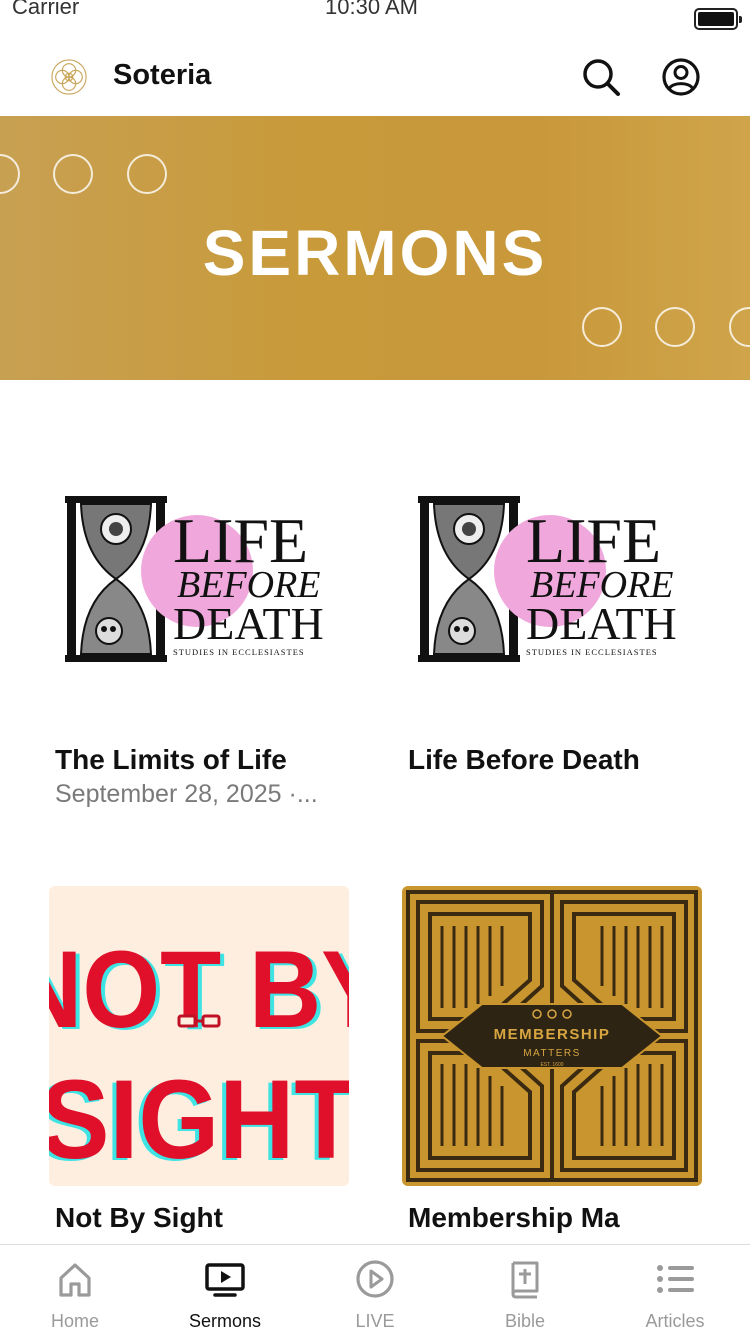  I want to click on not-by-sight-artwork: NOT BY NOT BY SIGHT SIGHT, so click(199, 1036).